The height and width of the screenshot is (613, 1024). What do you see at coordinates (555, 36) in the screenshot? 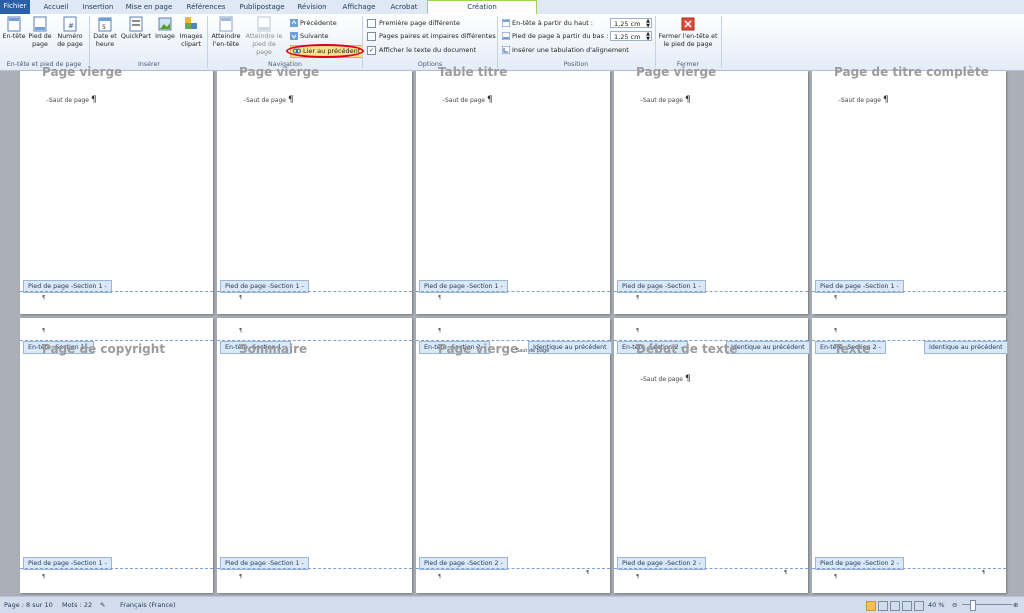
I see `footer-bottom-label-row: Pied de page à partir du bas :` at bounding box center [555, 36].